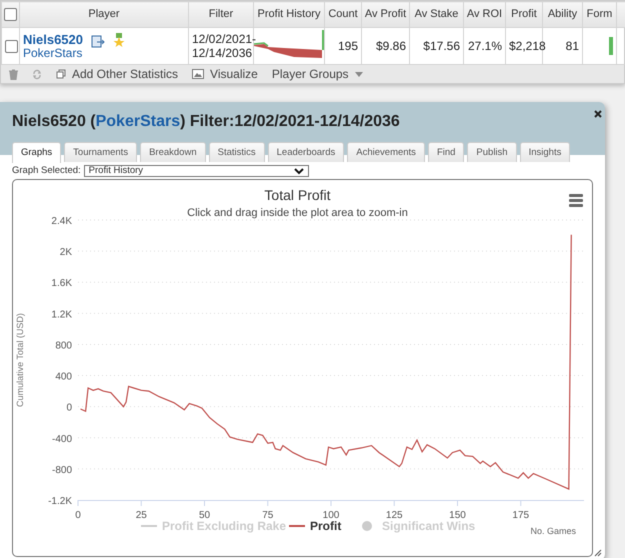  Describe the element at coordinates (521, 516) in the screenshot. I see `x-tick-label: 175` at that location.